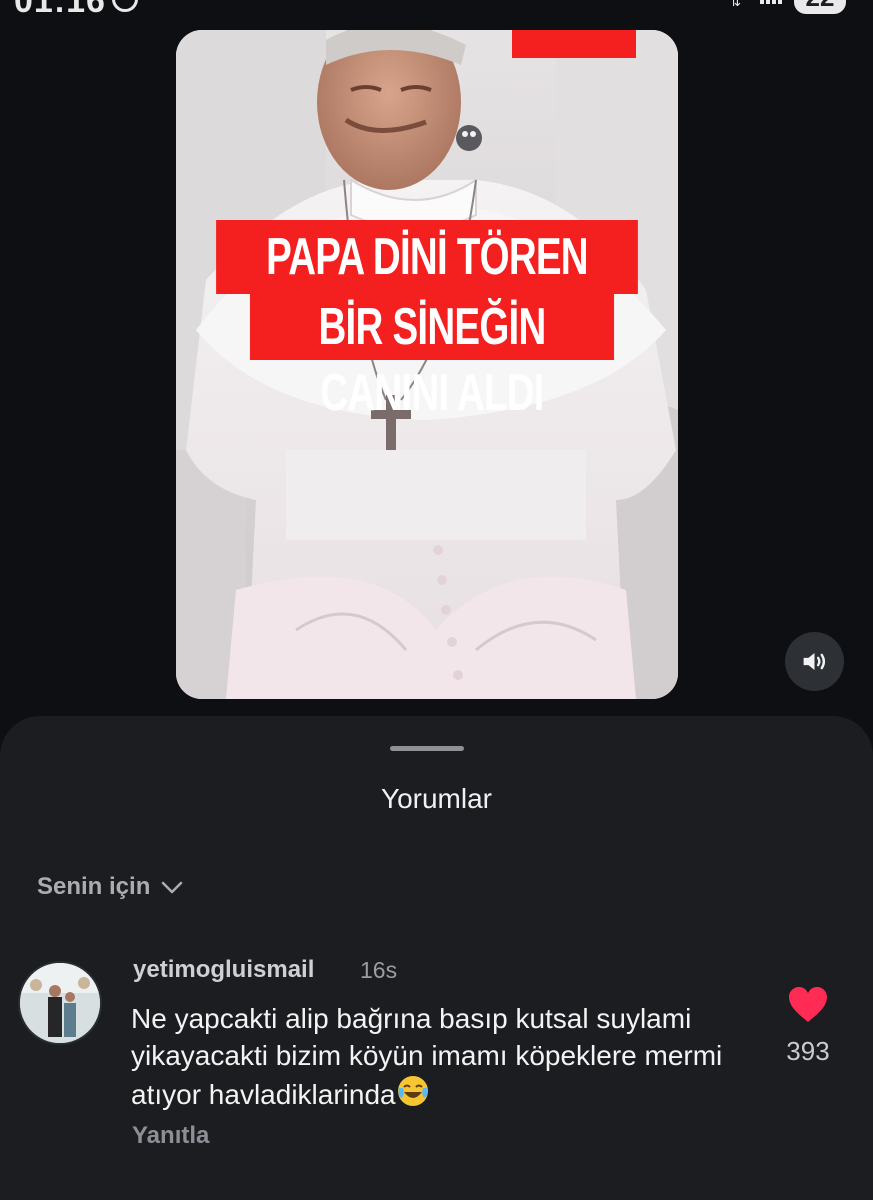  I want to click on drag-handle, so click(427, 748).